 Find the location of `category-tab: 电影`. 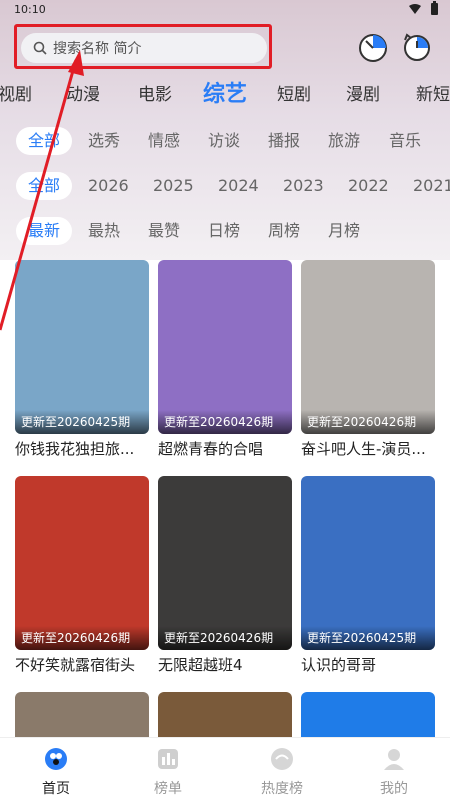

category-tab: 电影 is located at coordinates (155, 92).